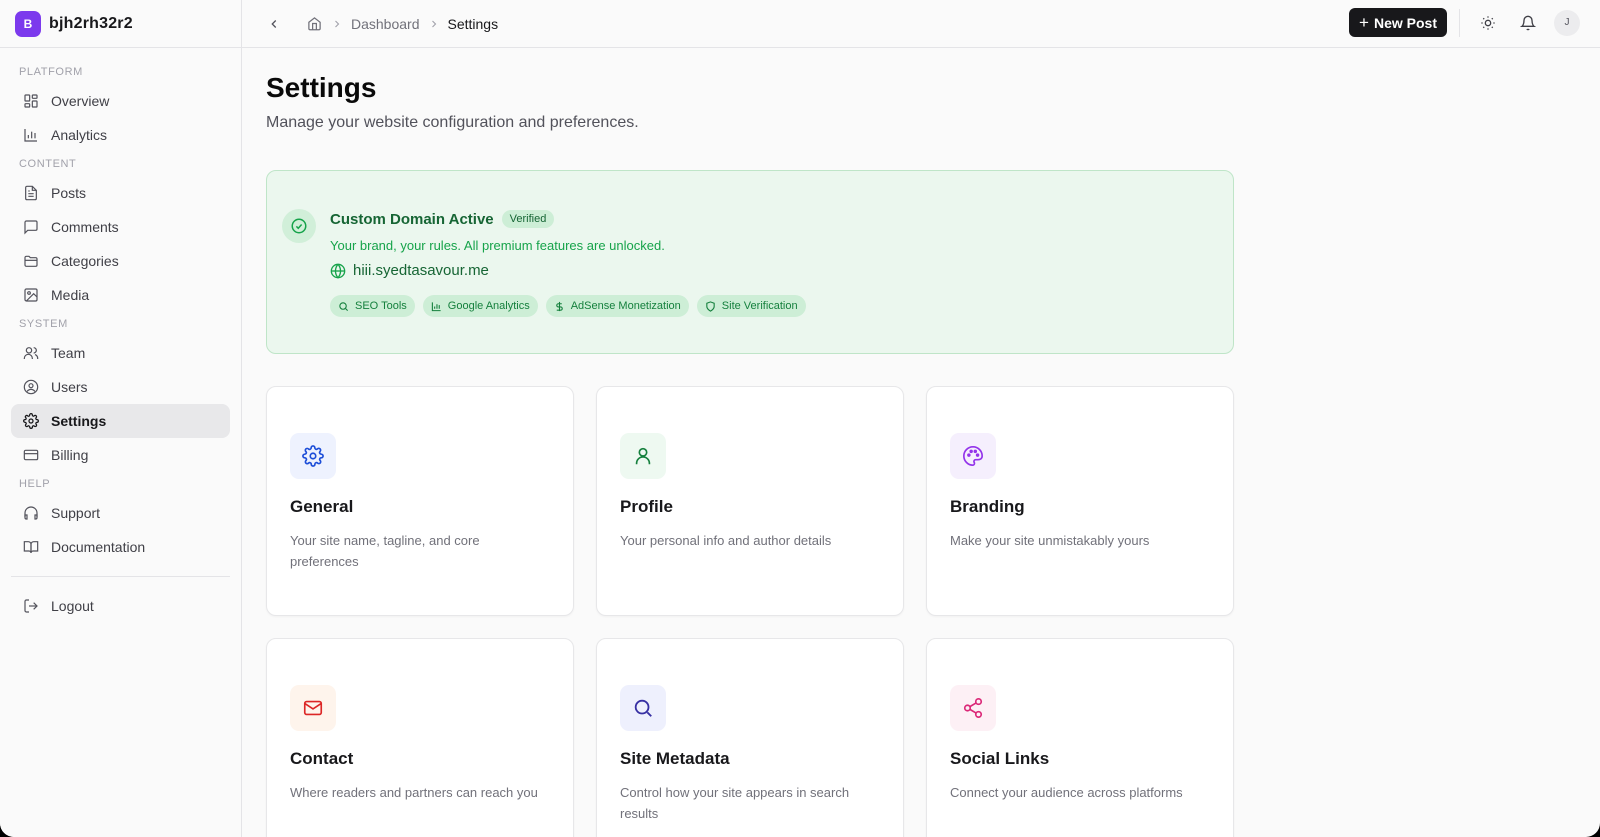 This screenshot has width=1600, height=837. What do you see at coordinates (72, 606) in the screenshot?
I see `logout-label: Logout` at bounding box center [72, 606].